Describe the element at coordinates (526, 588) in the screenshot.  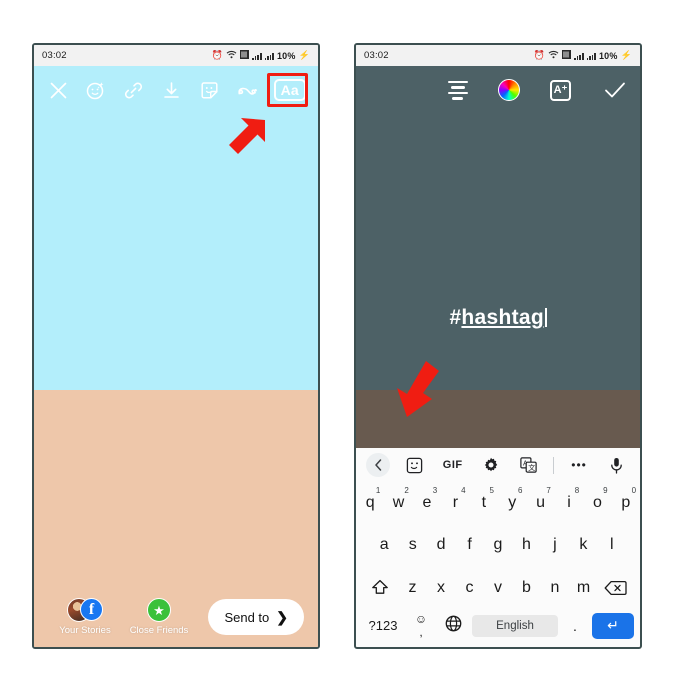
I see `key-b: b` at that location.